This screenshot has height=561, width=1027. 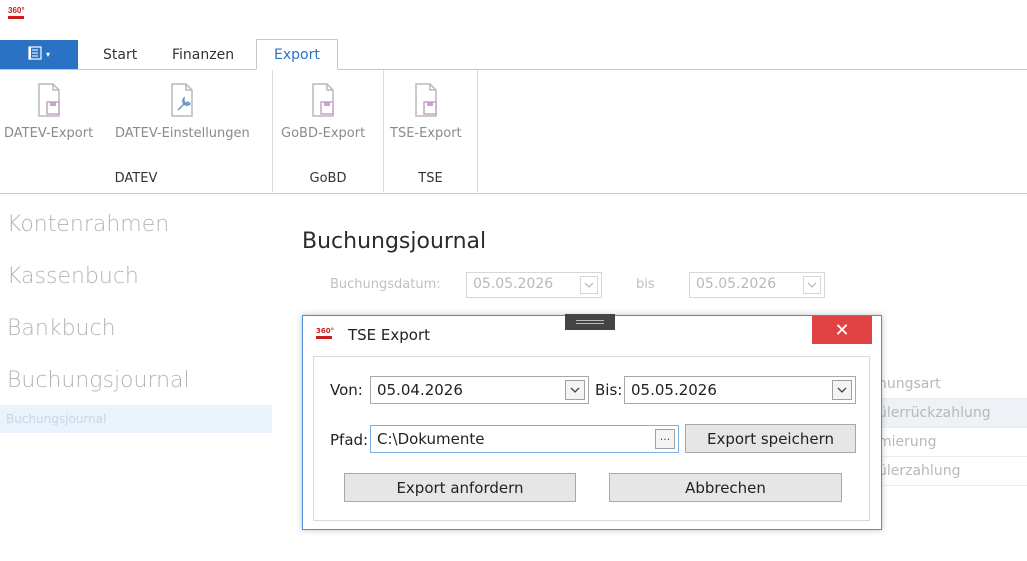 What do you see at coordinates (431, 439) in the screenshot?
I see `path-value: C:\Dokumente` at bounding box center [431, 439].